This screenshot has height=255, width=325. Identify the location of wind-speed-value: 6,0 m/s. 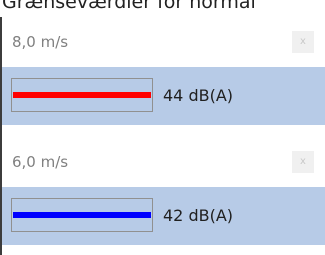
(40, 162).